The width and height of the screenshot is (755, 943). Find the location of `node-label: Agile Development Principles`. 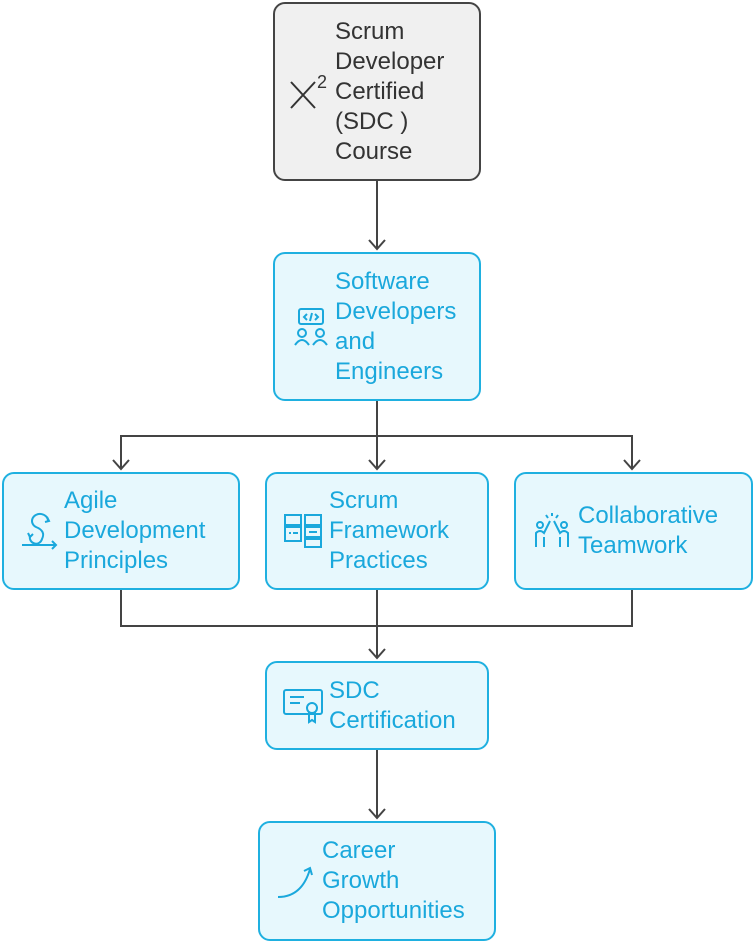

node-label: Agile Development Principles is located at coordinates (135, 530).